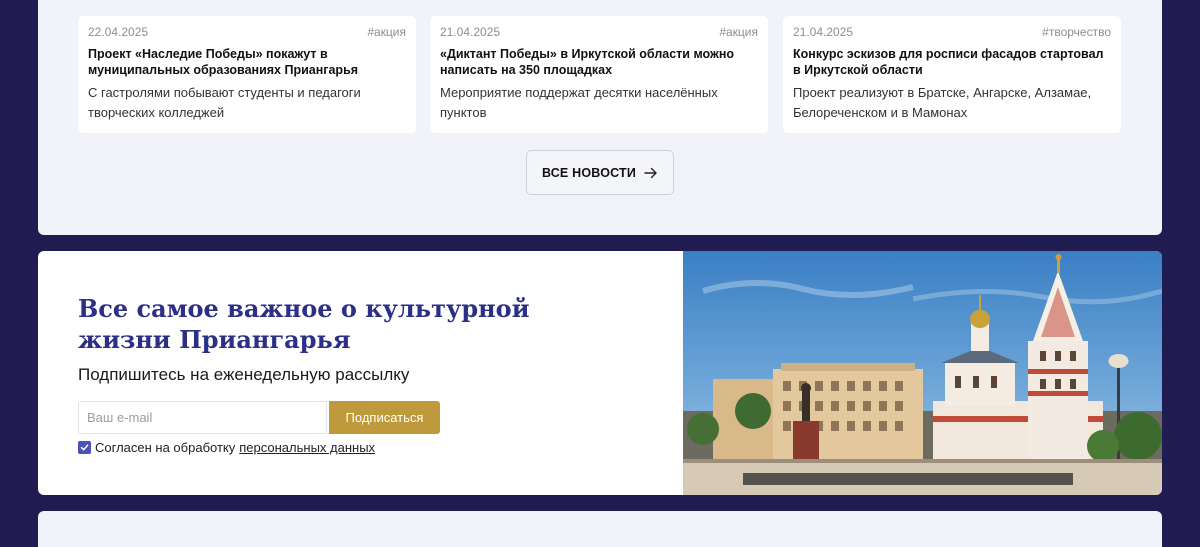 The image size is (1200, 547). I want to click on checkmark-icon, so click(84, 447).